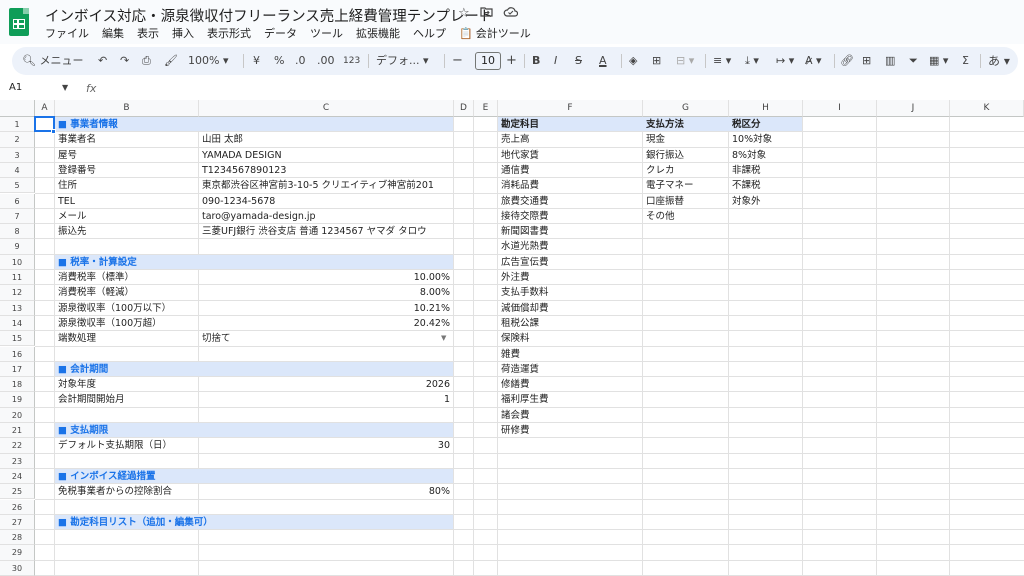  What do you see at coordinates (570, 369) in the screenshot?
I see `account-item: 荷造運賃` at bounding box center [570, 369].